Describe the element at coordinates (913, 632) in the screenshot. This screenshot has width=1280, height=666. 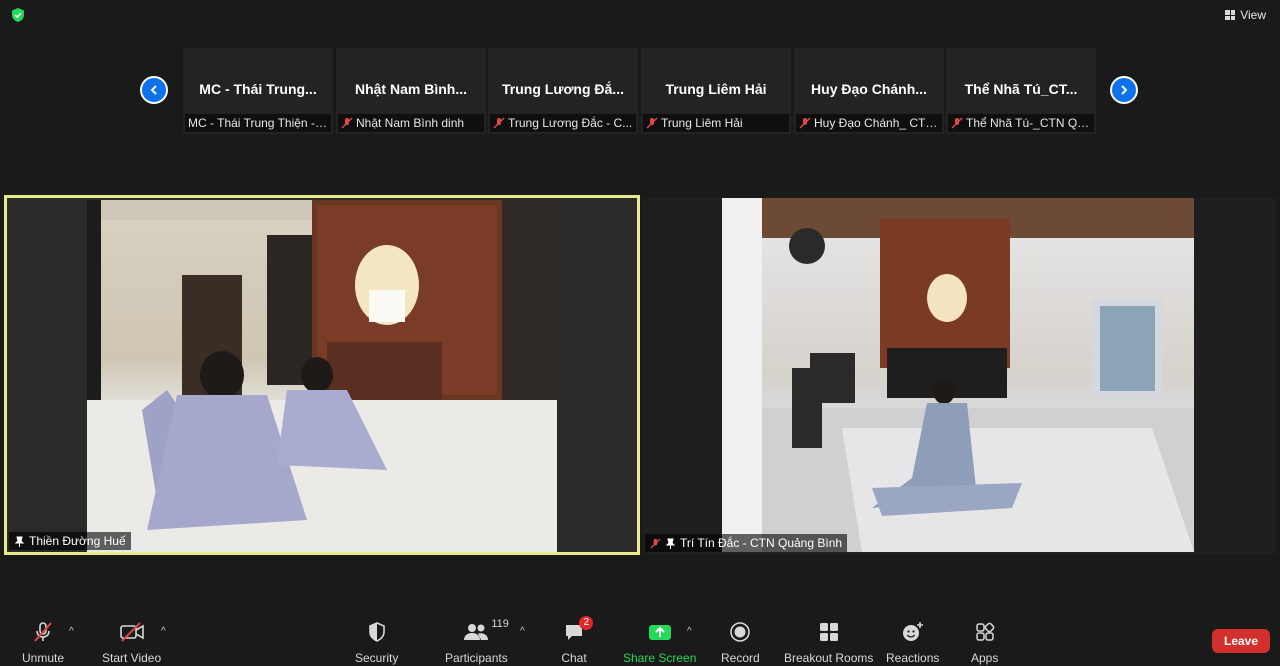
I see `smiley-plus-icon` at that location.